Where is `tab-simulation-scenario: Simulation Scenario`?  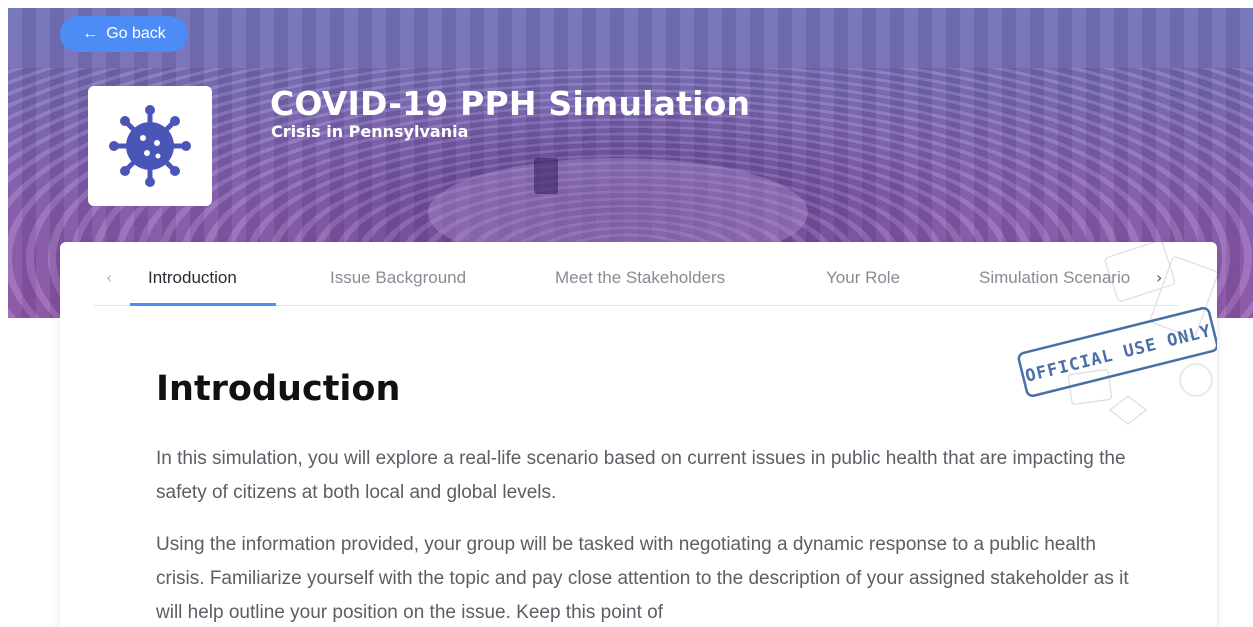
tab-simulation-scenario: Simulation Scenario is located at coordinates (1065, 278).